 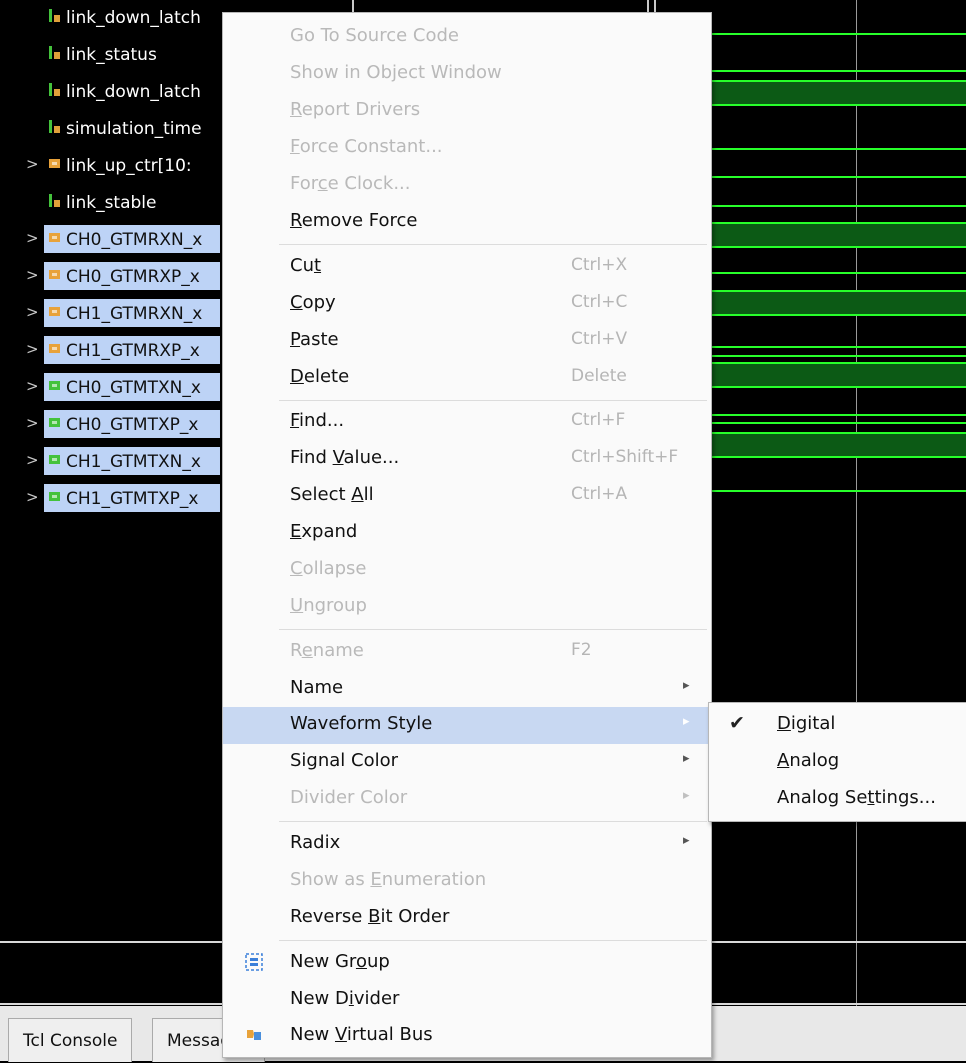 What do you see at coordinates (467, 844) in the screenshot?
I see `menu-radix: Radix ▸` at bounding box center [467, 844].